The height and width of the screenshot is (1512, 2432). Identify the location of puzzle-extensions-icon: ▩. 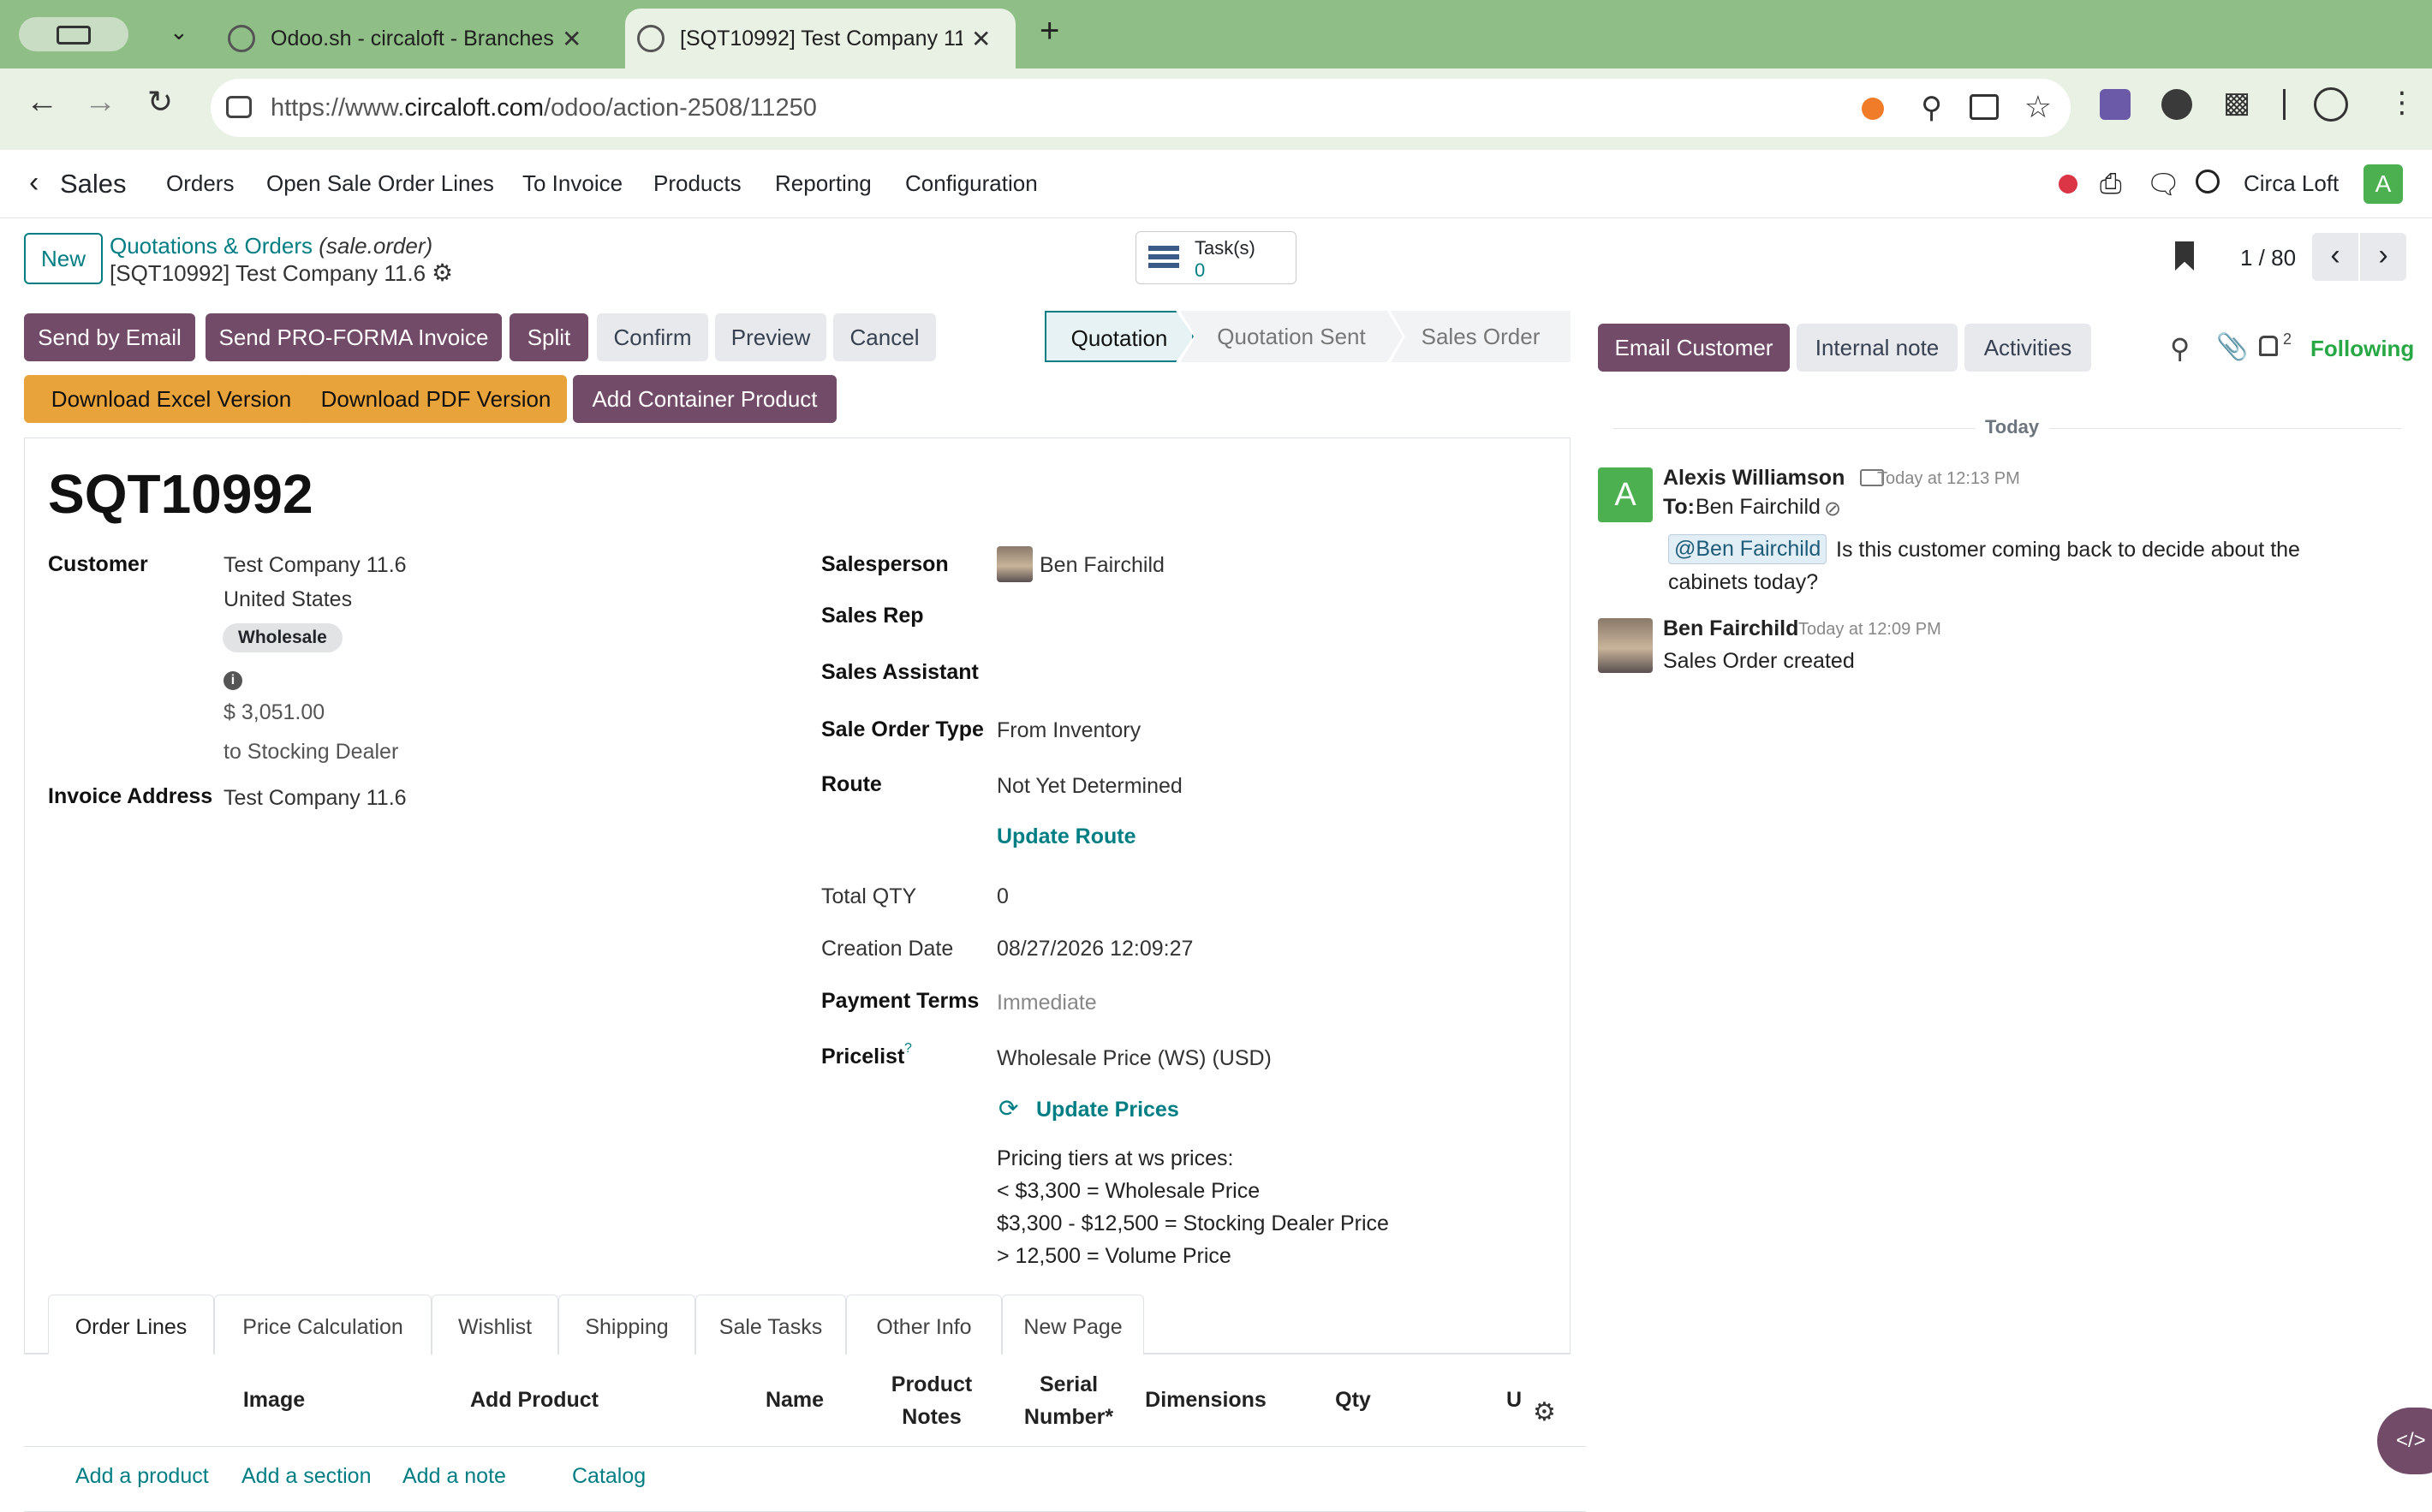
(2236, 103).